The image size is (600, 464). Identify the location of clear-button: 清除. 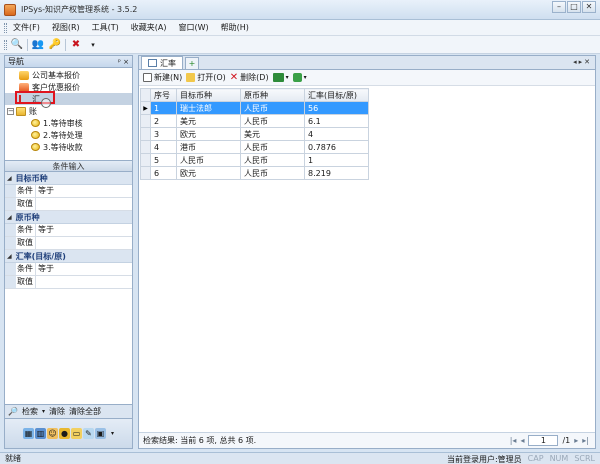
(57, 411).